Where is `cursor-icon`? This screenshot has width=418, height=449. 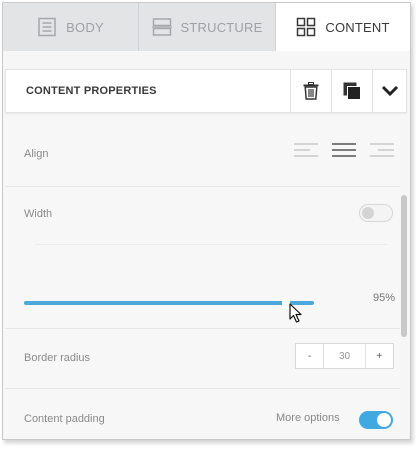
cursor-icon is located at coordinates (296, 315).